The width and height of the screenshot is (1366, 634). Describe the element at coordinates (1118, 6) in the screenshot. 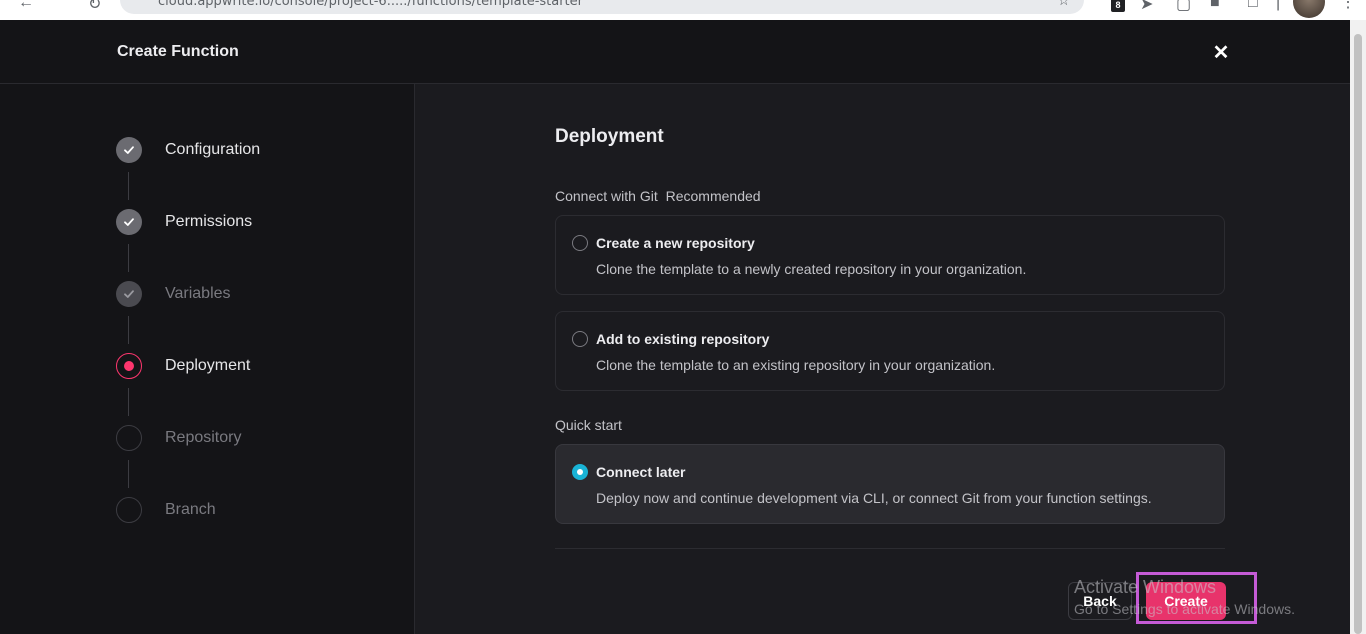

I see `extension-badge: 8` at that location.